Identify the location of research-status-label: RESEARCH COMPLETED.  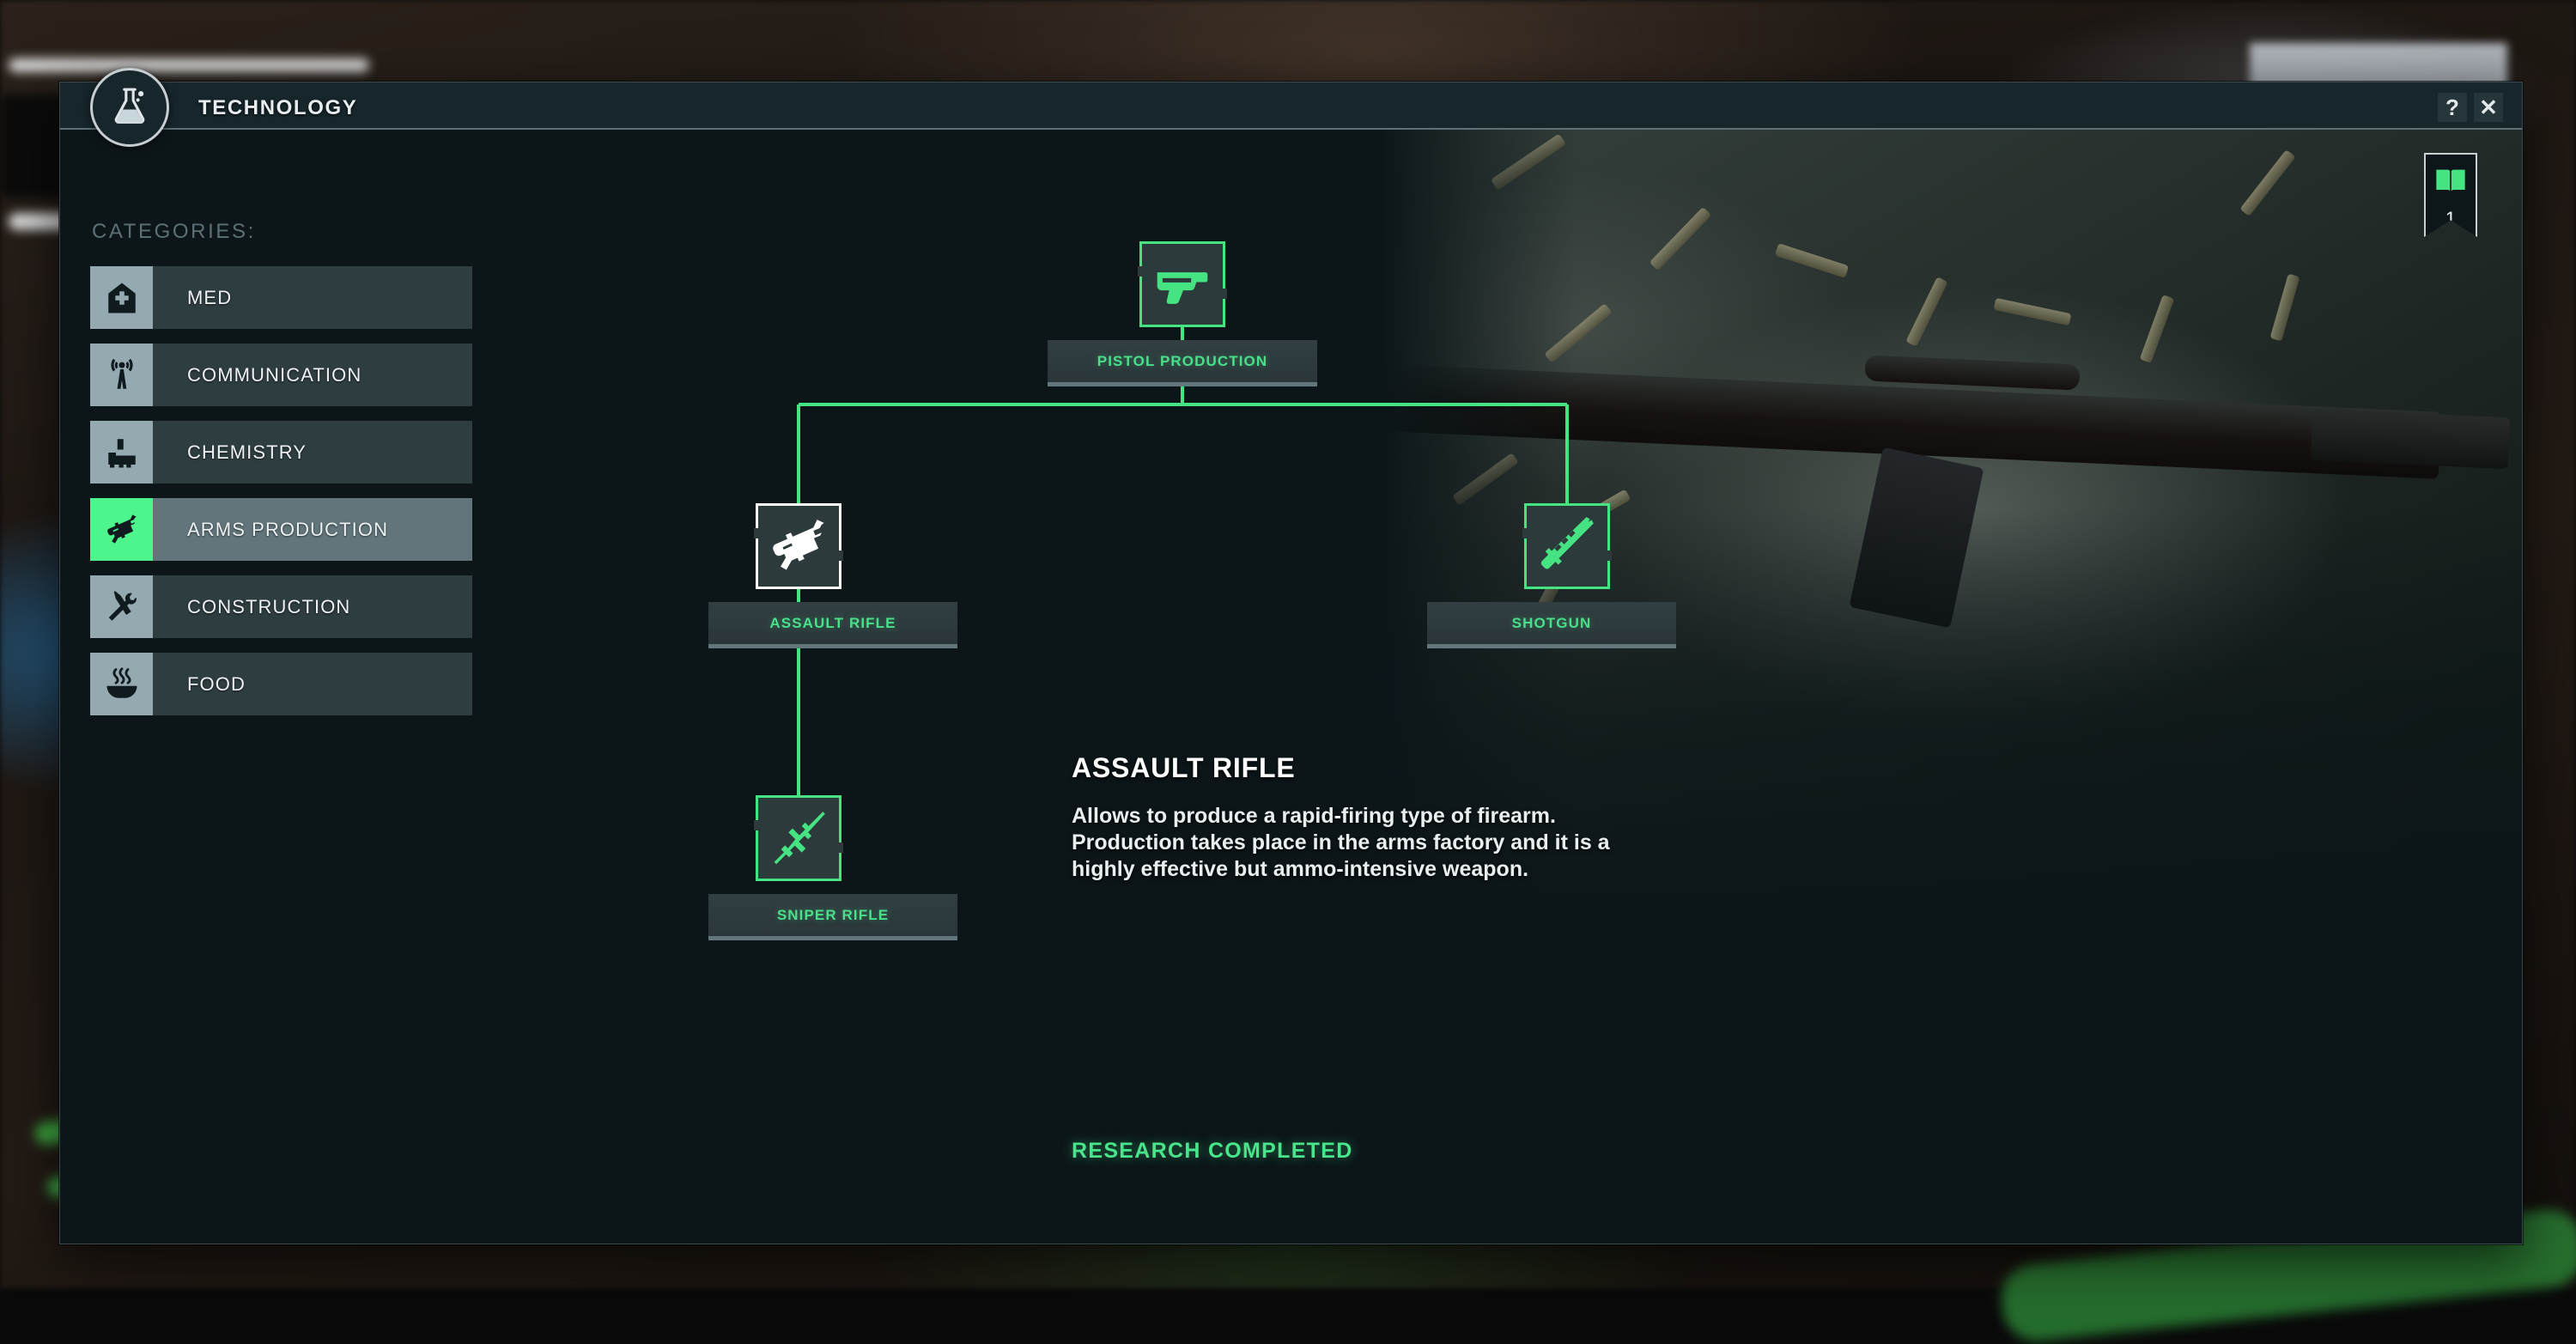
(1213, 1151).